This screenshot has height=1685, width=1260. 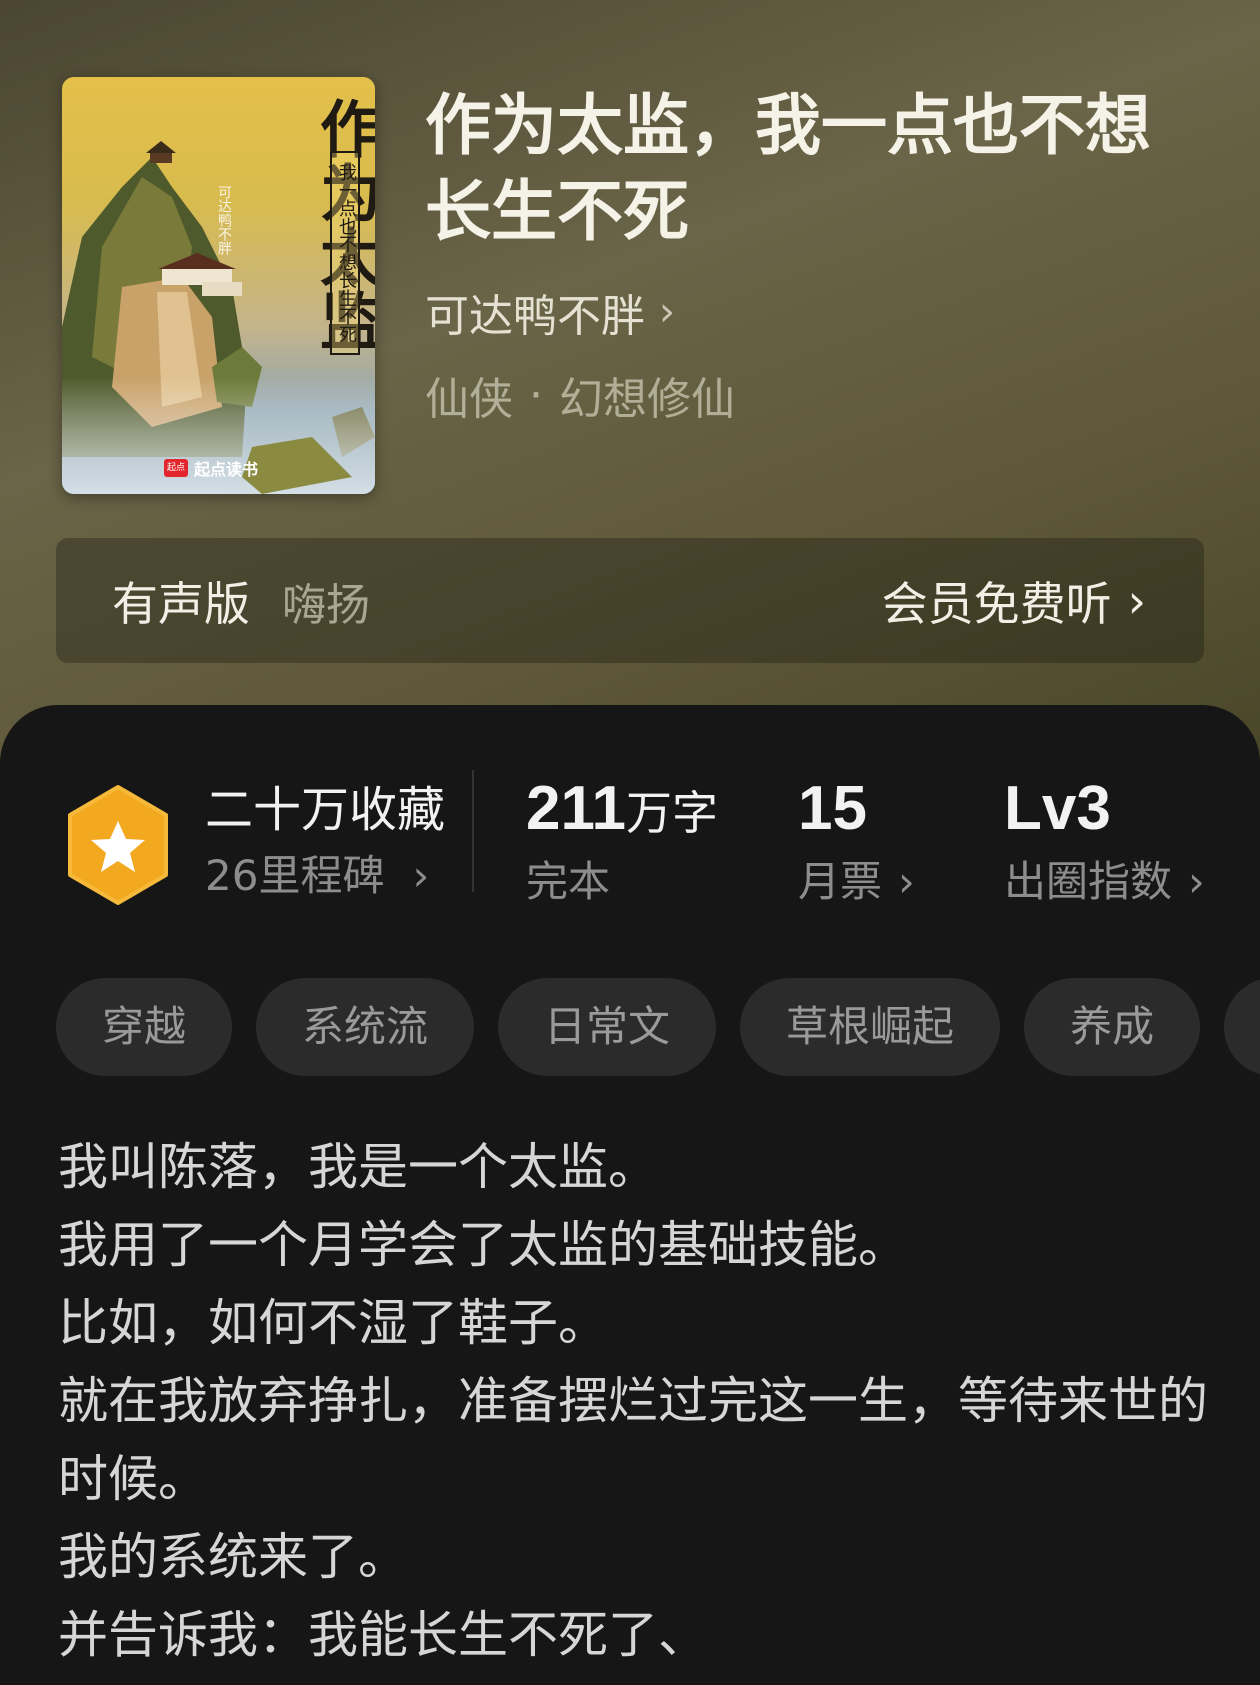 I want to click on category-label: 仙侠, so click(x=469, y=399).